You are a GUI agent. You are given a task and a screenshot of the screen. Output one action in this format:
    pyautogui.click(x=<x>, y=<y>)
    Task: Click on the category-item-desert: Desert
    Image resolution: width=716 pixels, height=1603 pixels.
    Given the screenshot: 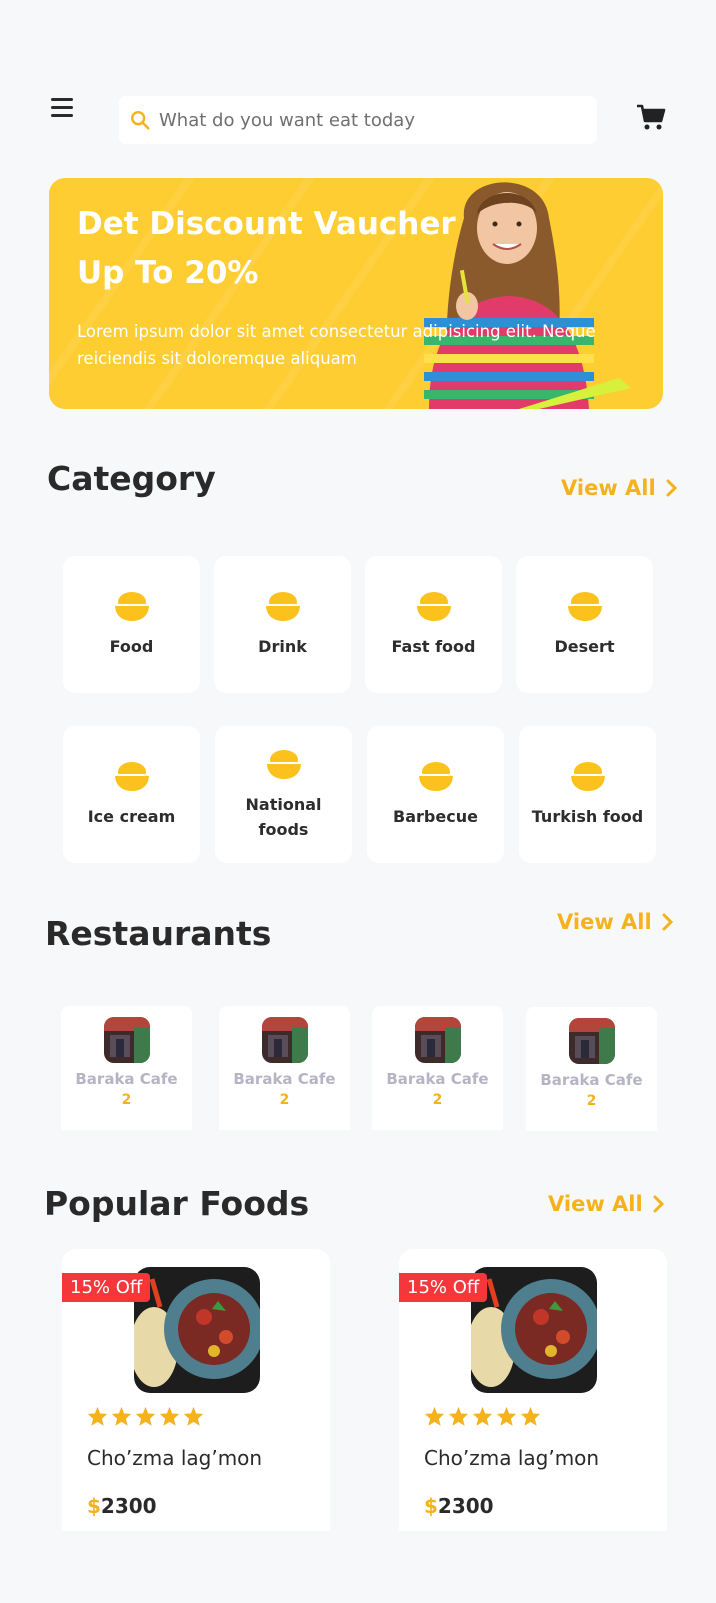 What is the action you would take?
    pyautogui.click(x=584, y=624)
    